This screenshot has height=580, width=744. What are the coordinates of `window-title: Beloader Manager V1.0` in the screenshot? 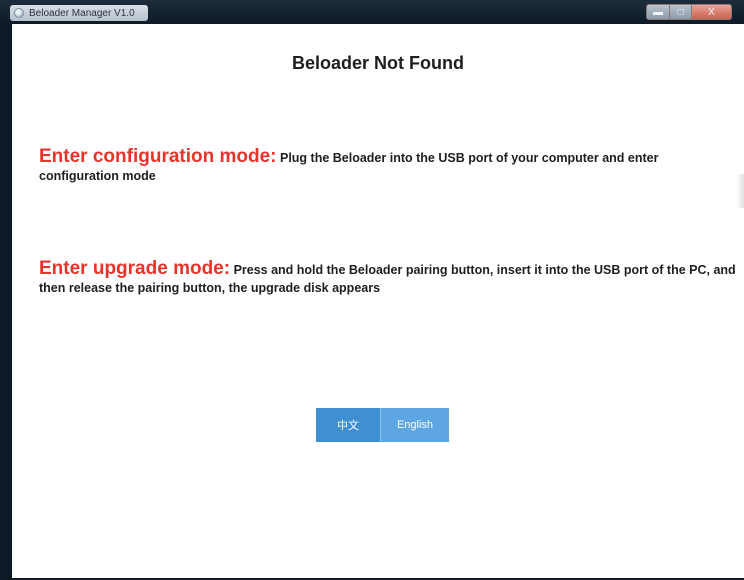 It's located at (82, 13).